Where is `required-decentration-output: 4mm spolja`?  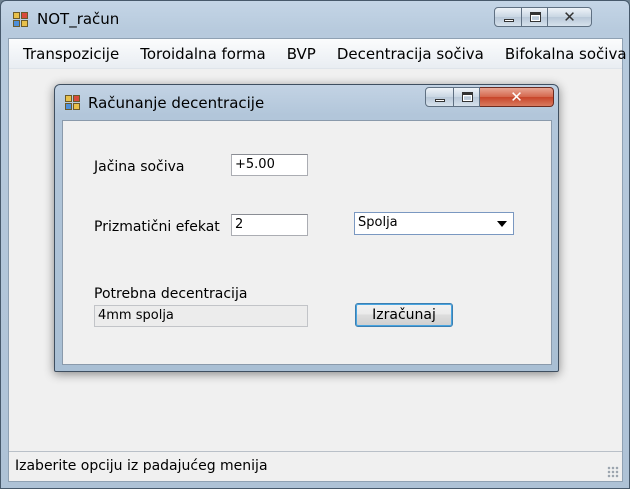
required-decentration-output: 4mm spolja is located at coordinates (201, 316).